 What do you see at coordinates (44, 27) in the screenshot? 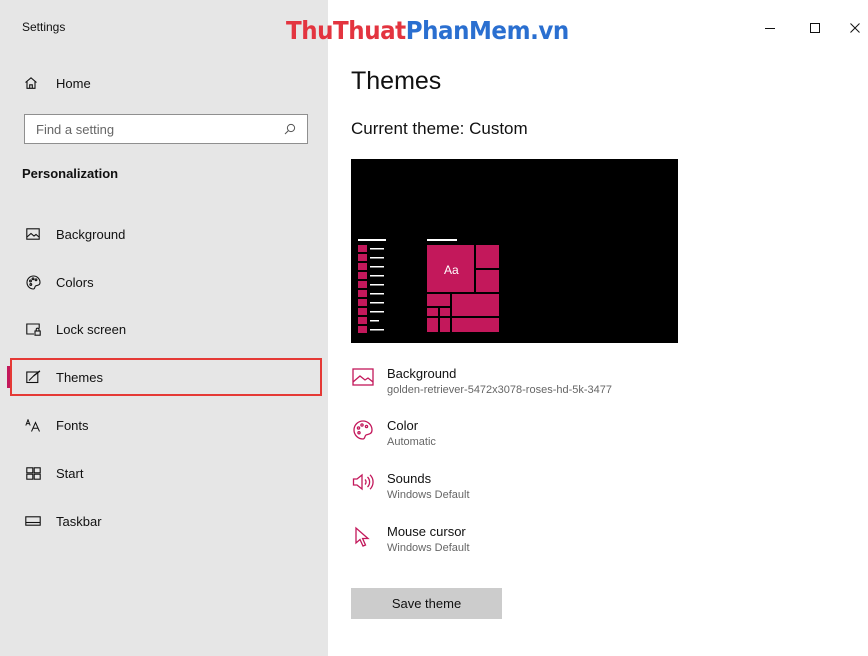
I see `app-title: Settings` at bounding box center [44, 27].